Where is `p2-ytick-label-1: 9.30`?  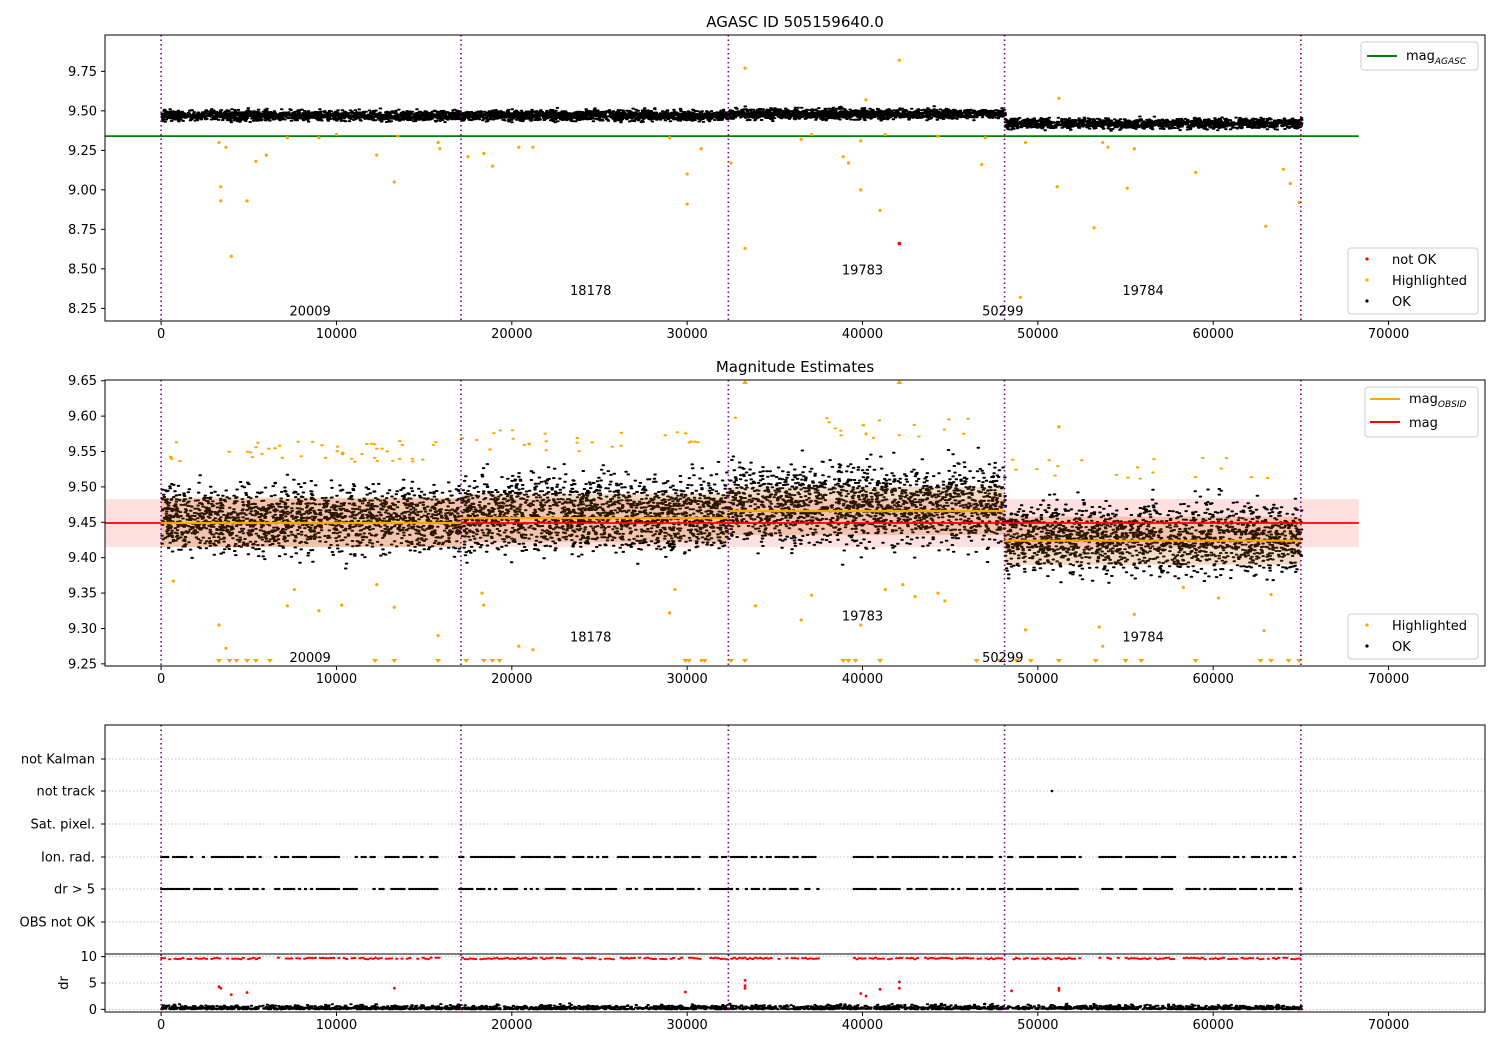
p2-ytick-label-1: 9.30 is located at coordinates (82, 629).